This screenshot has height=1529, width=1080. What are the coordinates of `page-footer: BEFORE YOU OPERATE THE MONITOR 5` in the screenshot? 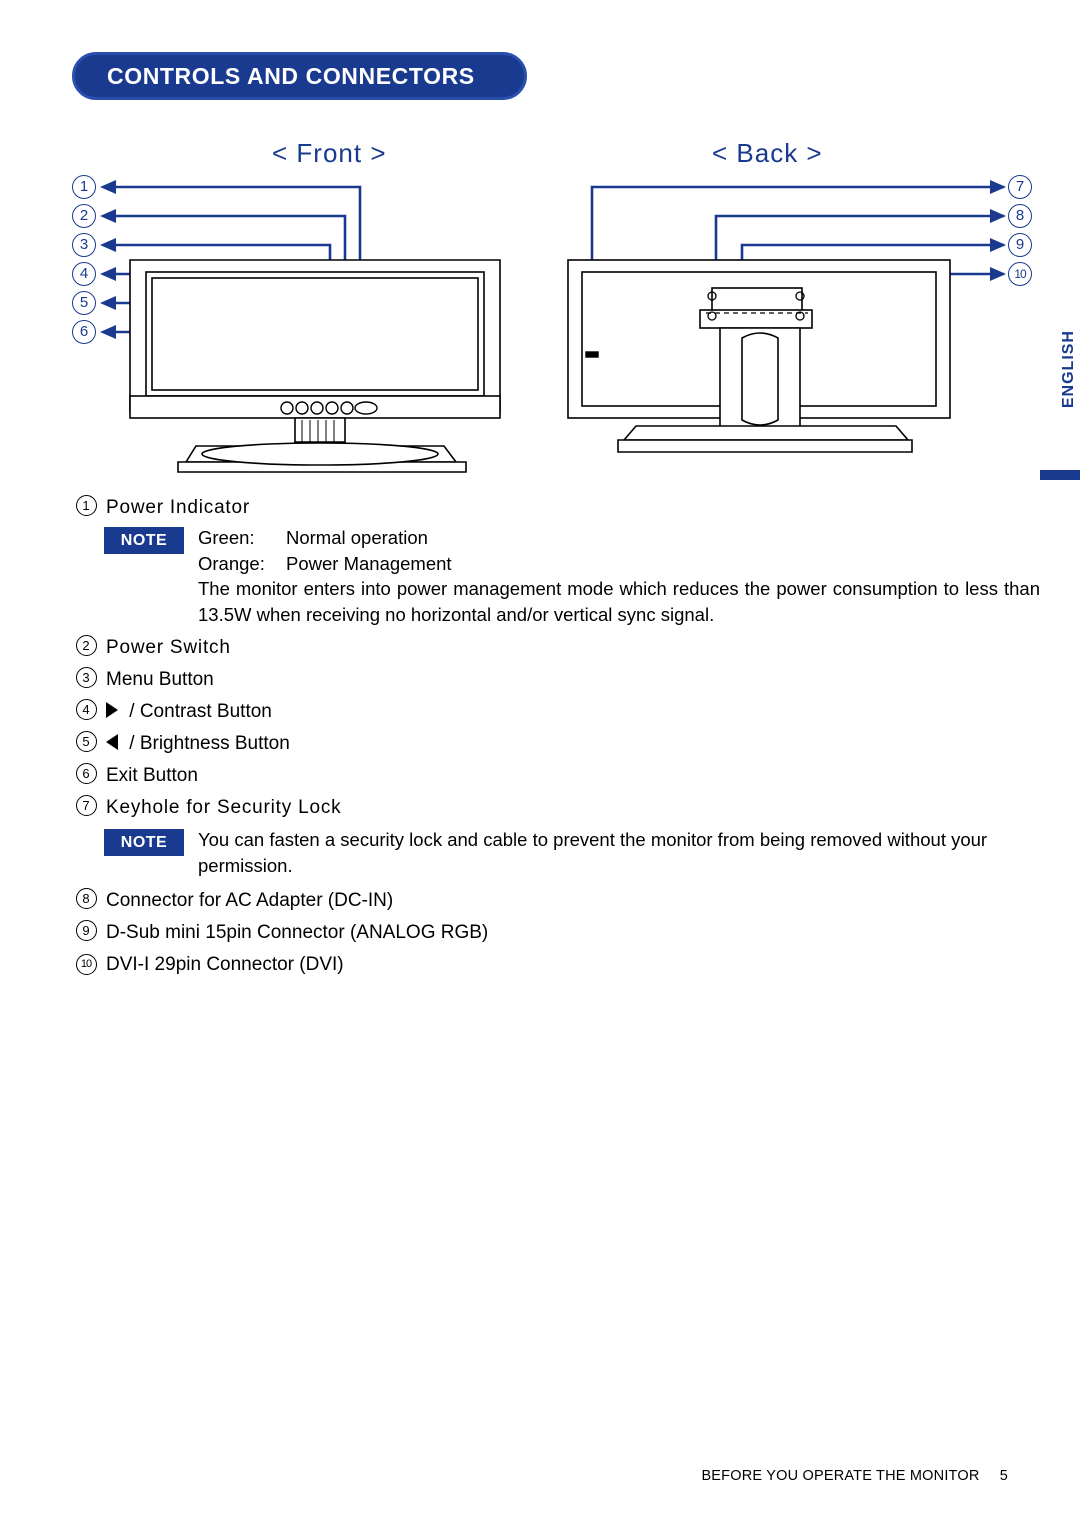 It's located at (854, 1476).